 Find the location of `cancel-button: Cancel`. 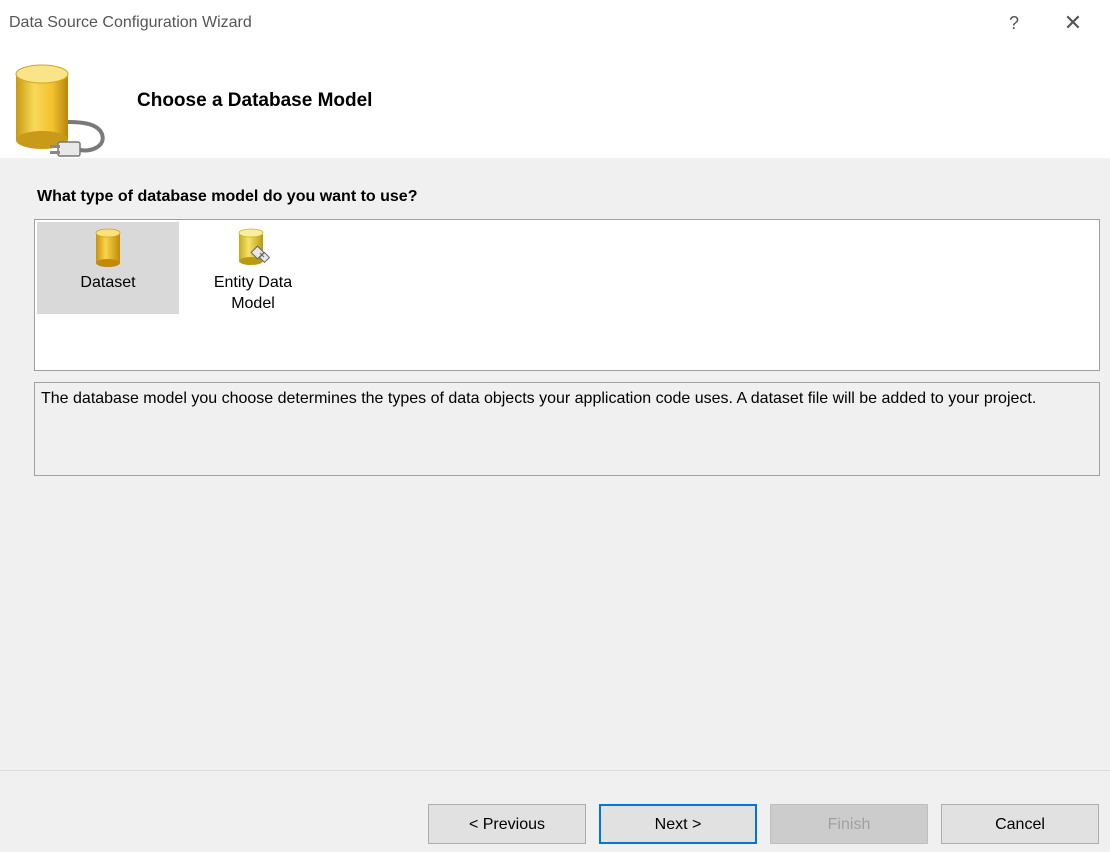

cancel-button: Cancel is located at coordinates (1020, 824).